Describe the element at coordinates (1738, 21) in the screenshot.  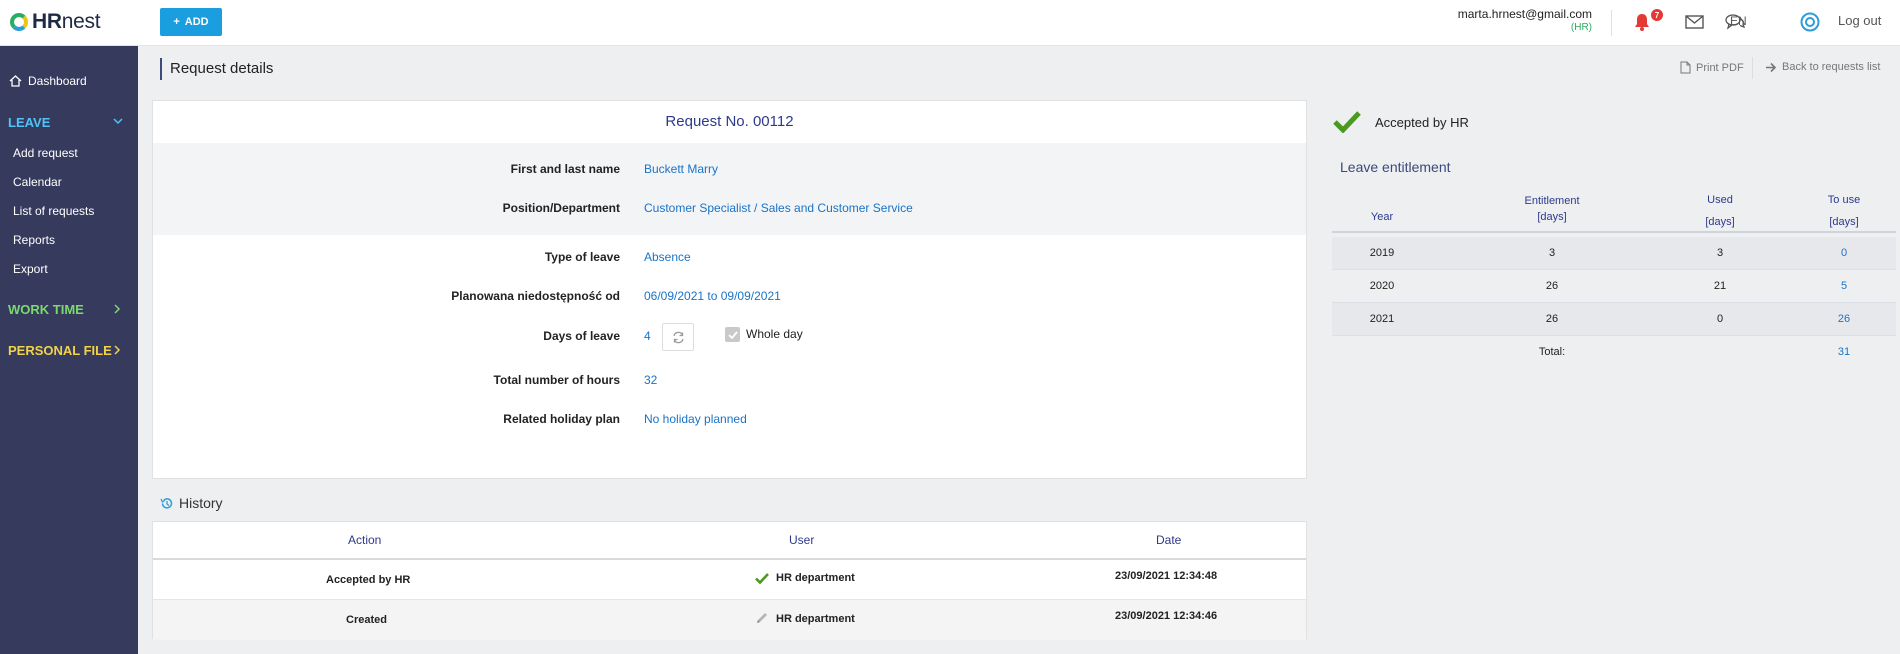
I see `language-selector: EN` at that location.